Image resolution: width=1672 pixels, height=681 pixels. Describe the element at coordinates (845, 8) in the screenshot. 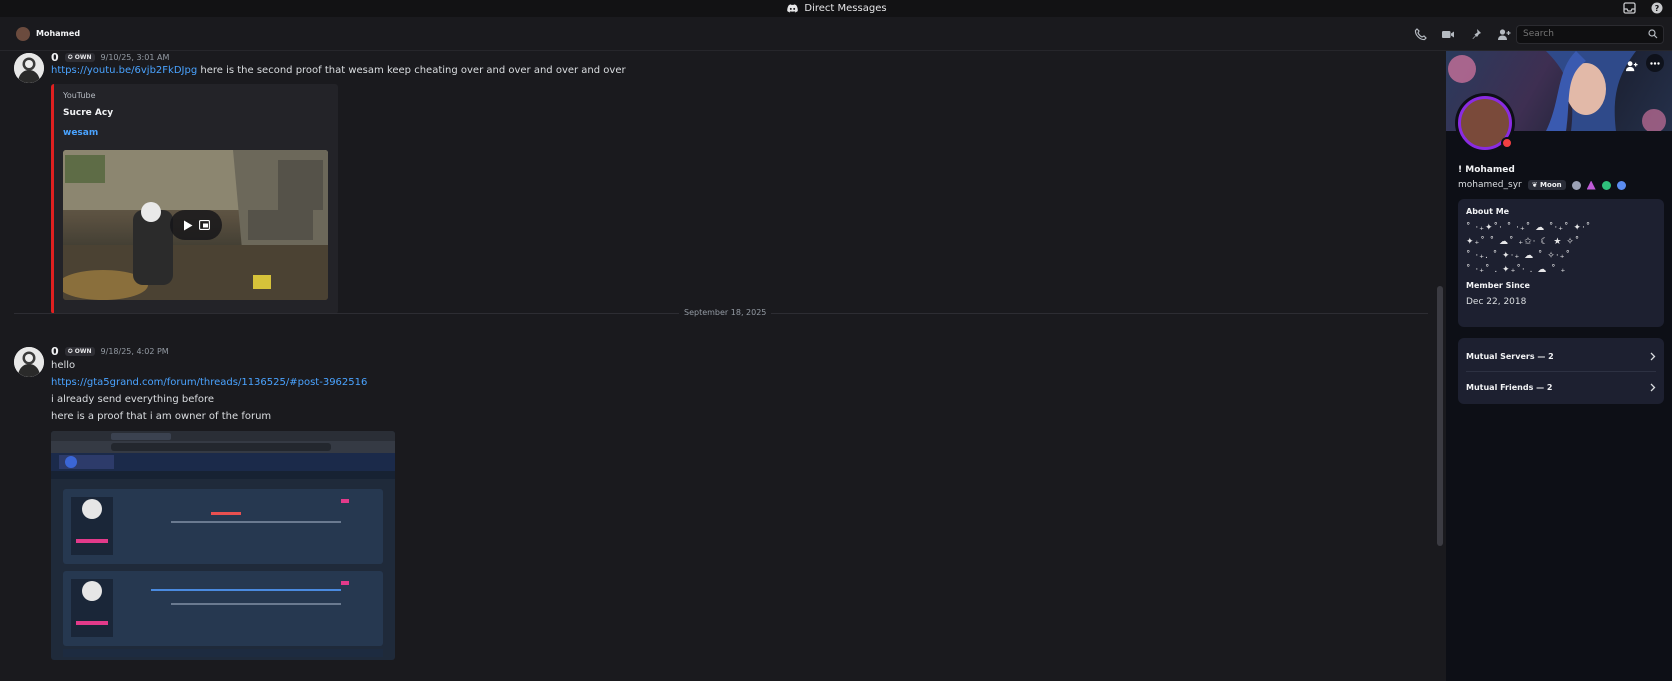

I see `window-title: Direct Messages` at that location.